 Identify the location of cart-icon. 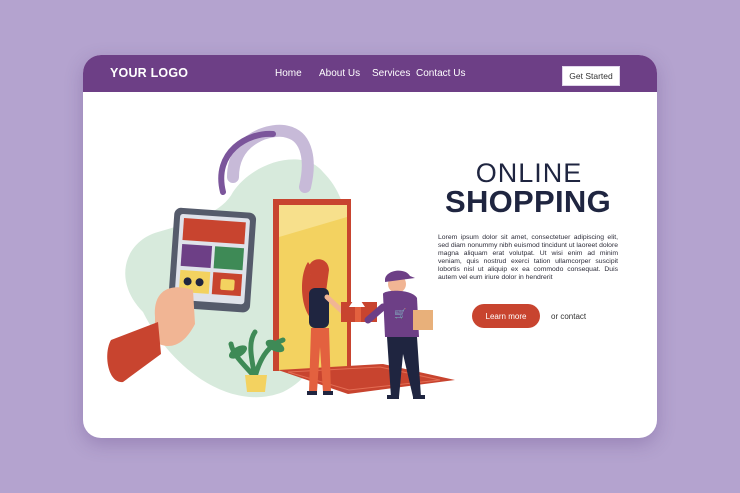
(214, 231).